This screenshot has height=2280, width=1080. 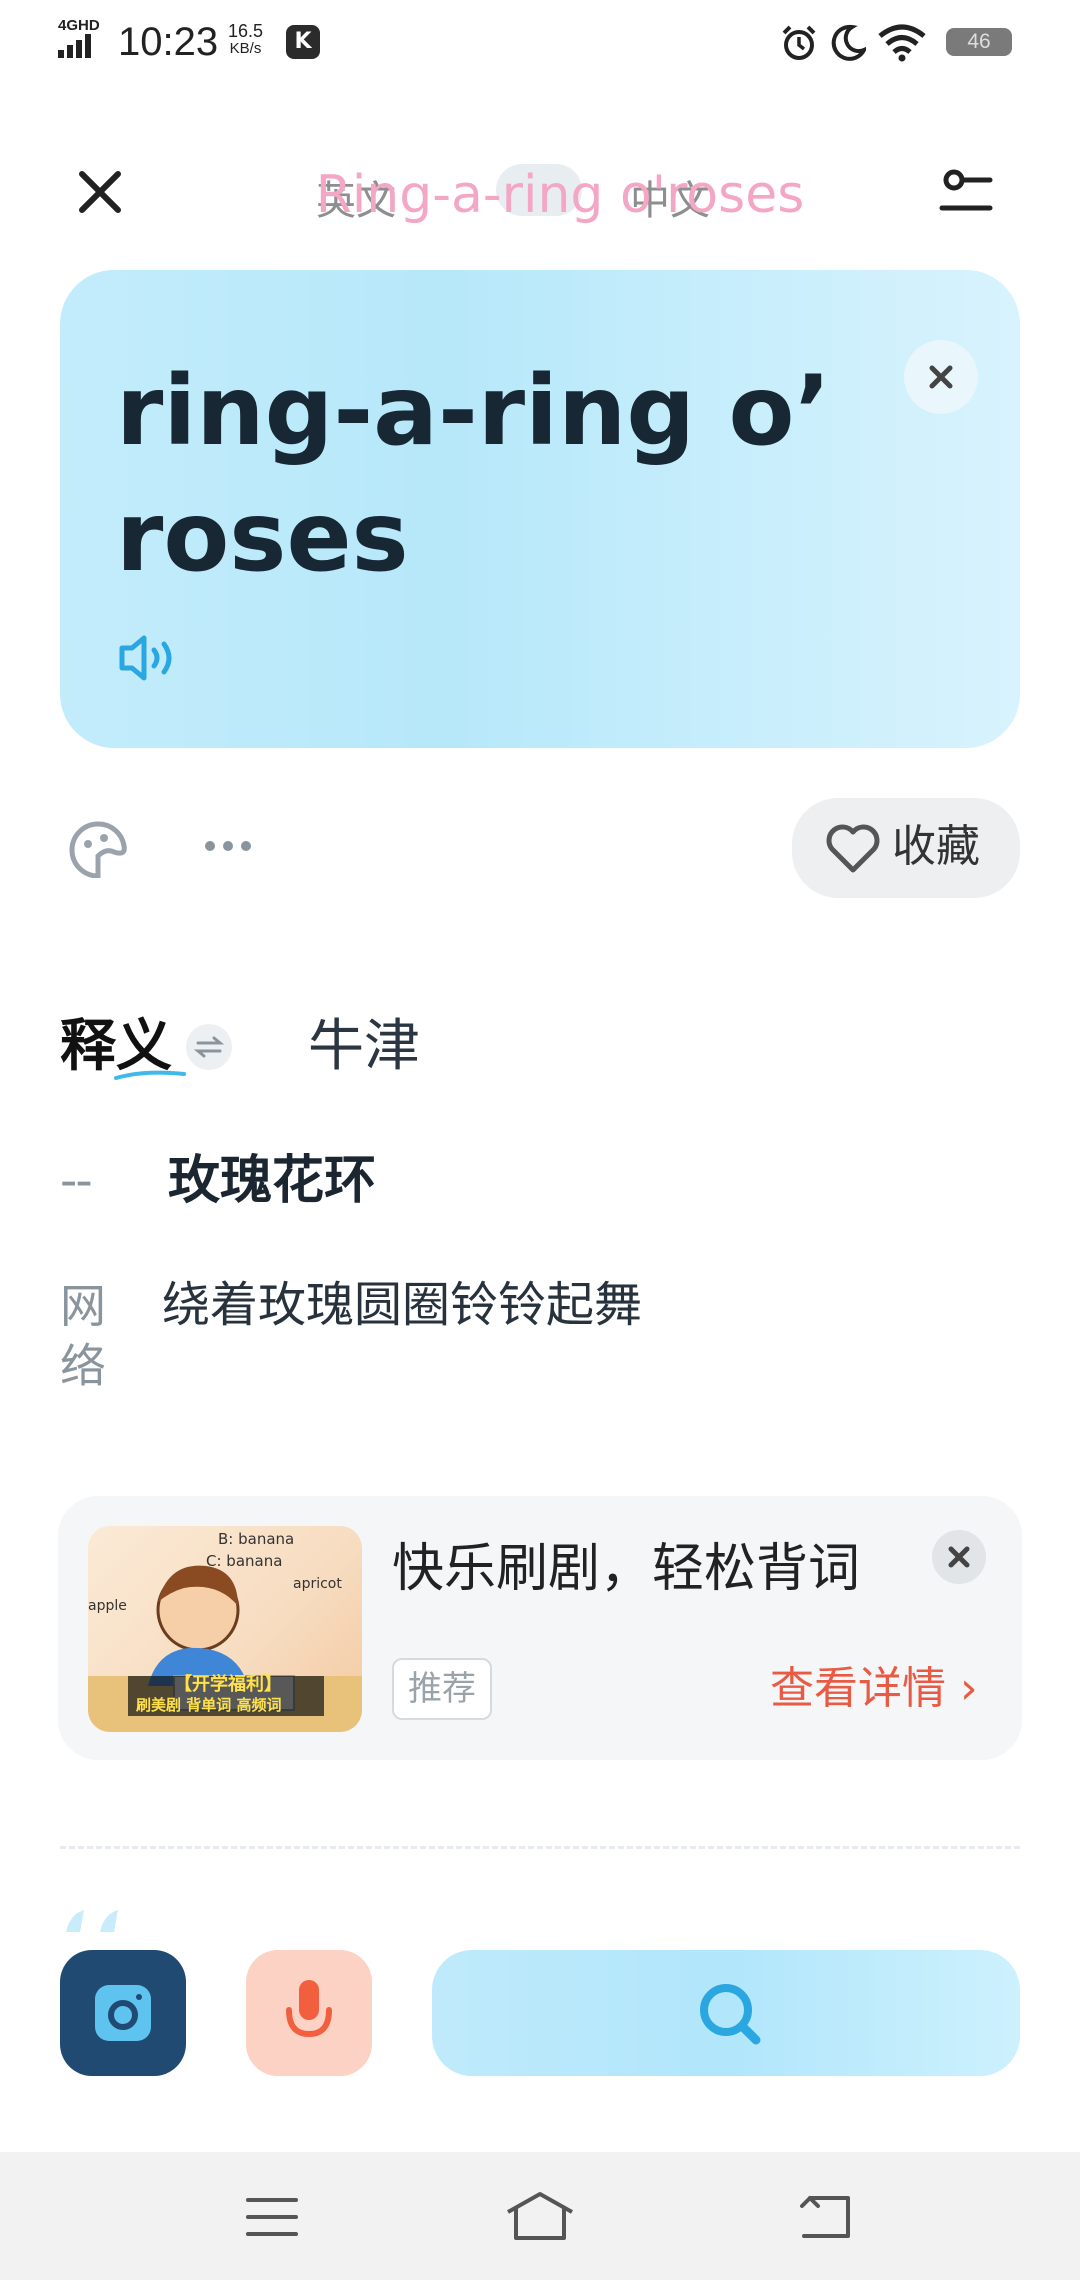 What do you see at coordinates (272, 1181) in the screenshot?
I see `definition-text: 玫瑰花环` at bounding box center [272, 1181].